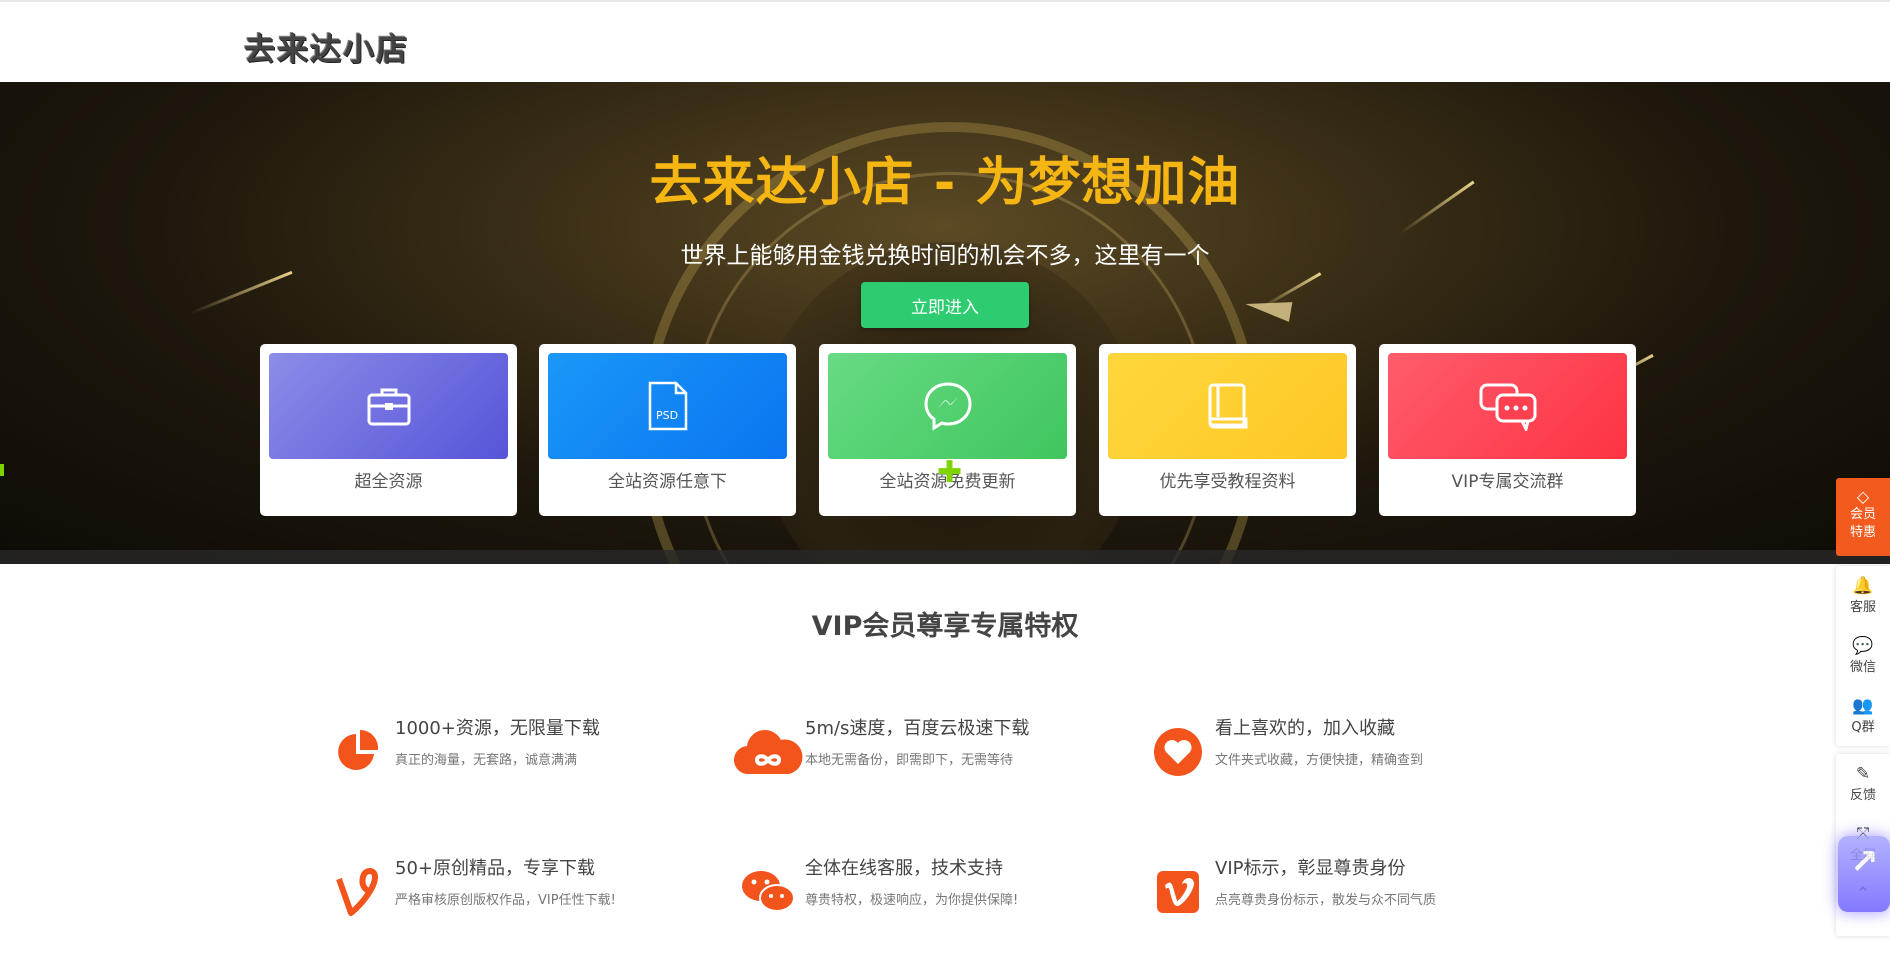  Describe the element at coordinates (909, 760) in the screenshot. I see `feature-desc: 本地无需备份，即需即下，无需等待` at that location.